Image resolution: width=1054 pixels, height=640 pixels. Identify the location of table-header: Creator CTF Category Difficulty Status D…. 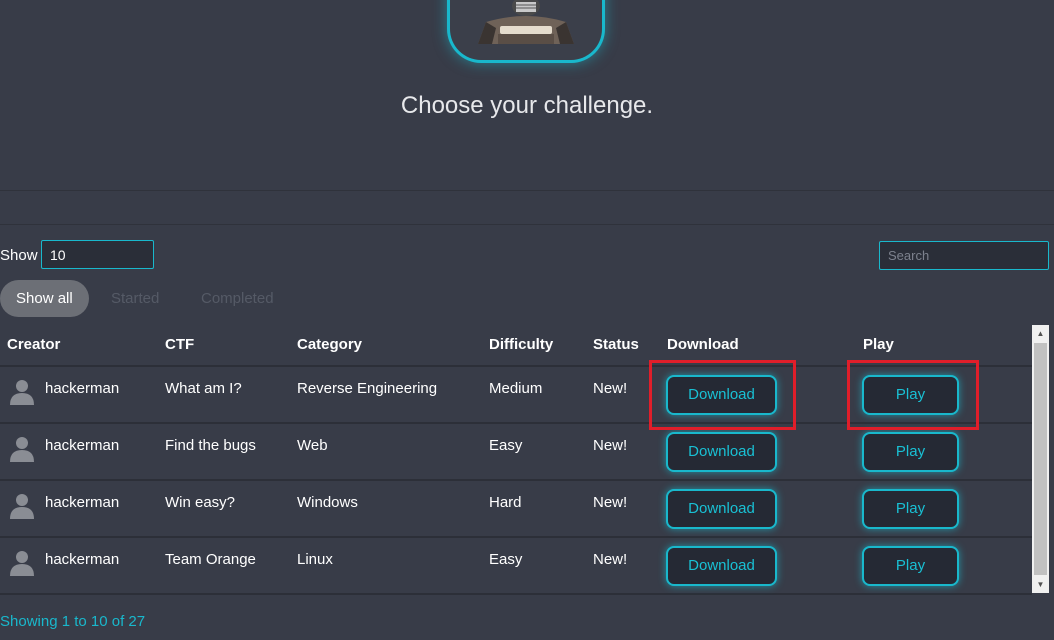
(516, 346).